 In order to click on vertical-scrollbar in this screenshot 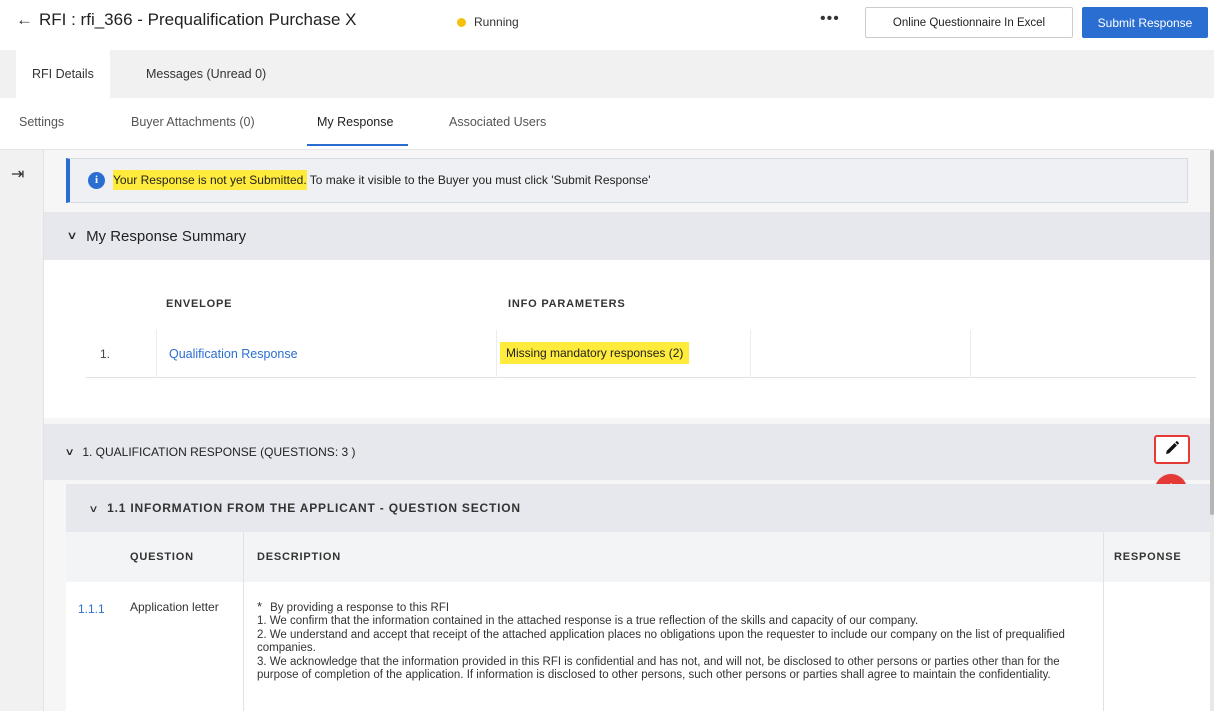, I will do `click(1212, 430)`.